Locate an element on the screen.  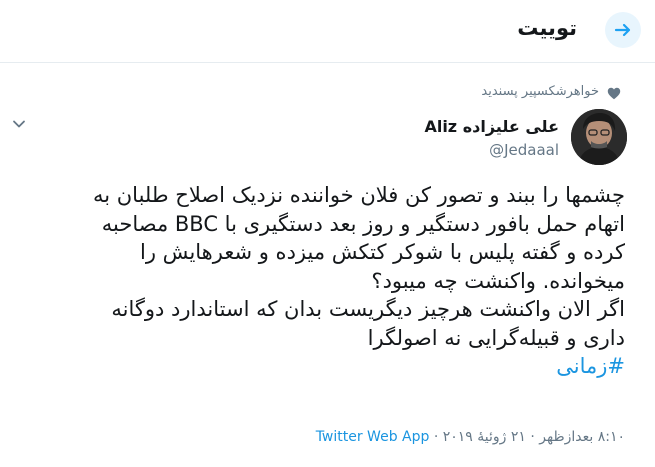
avatar-image is located at coordinates (599, 137).